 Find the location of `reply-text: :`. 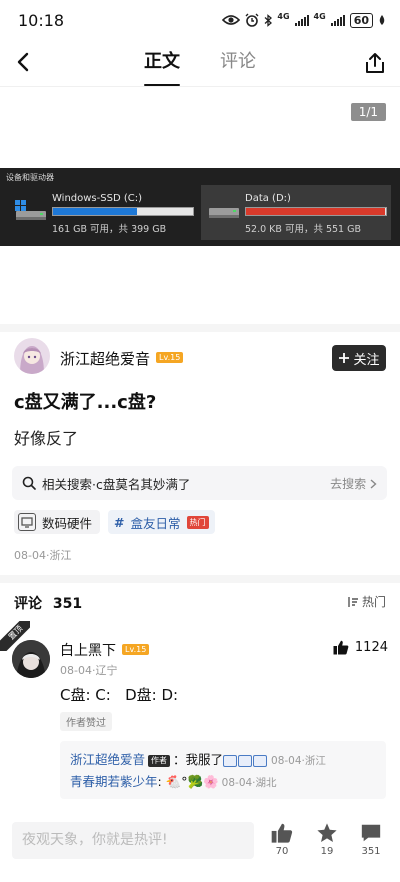

reply-text: : is located at coordinates (159, 781).